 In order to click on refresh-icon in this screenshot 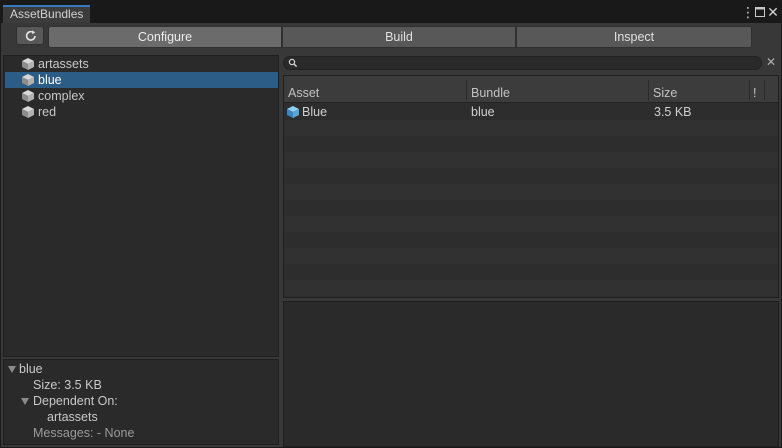, I will do `click(30, 35)`.